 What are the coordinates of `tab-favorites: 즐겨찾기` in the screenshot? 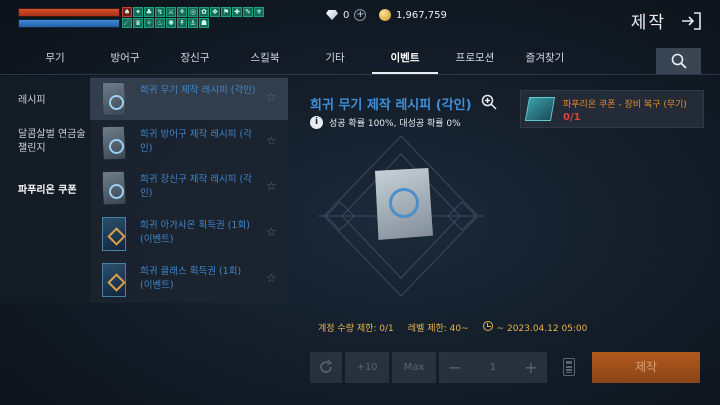 It's located at (545, 61).